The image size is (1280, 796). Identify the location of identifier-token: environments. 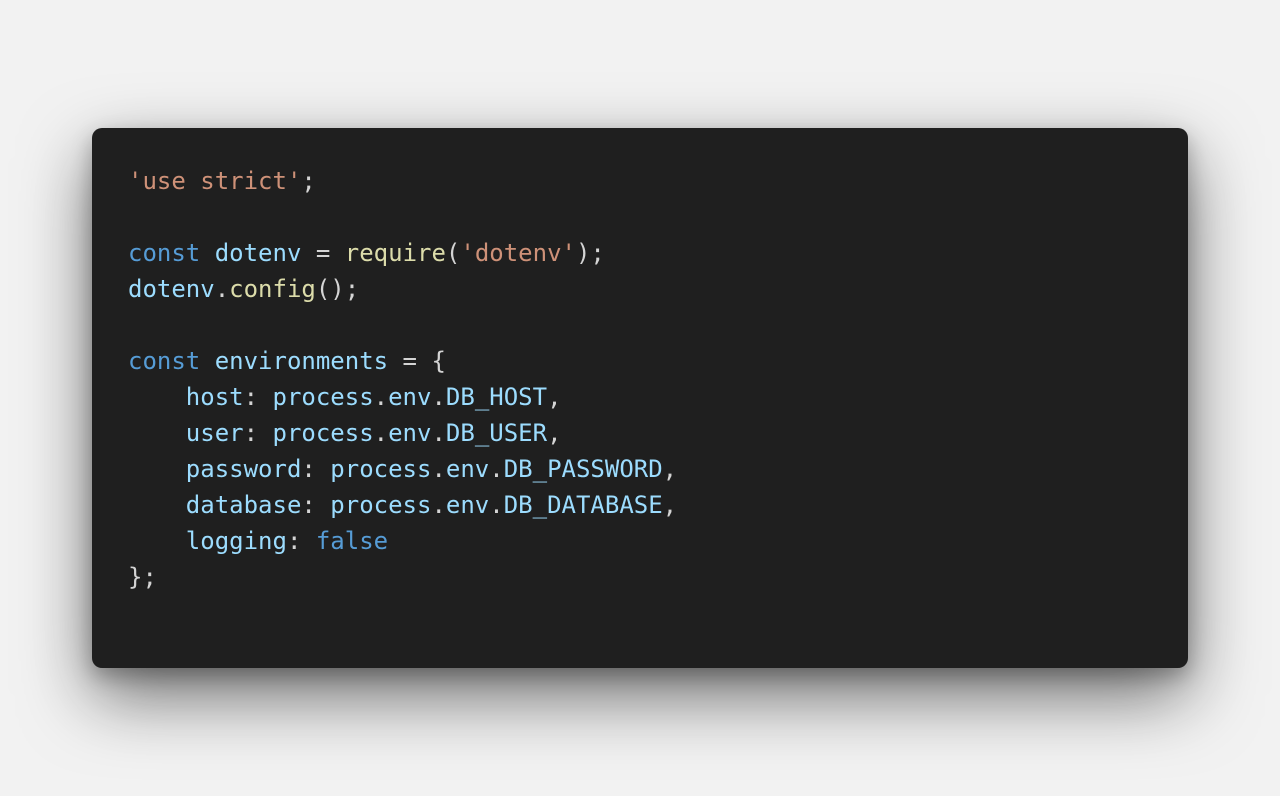
(301, 361).